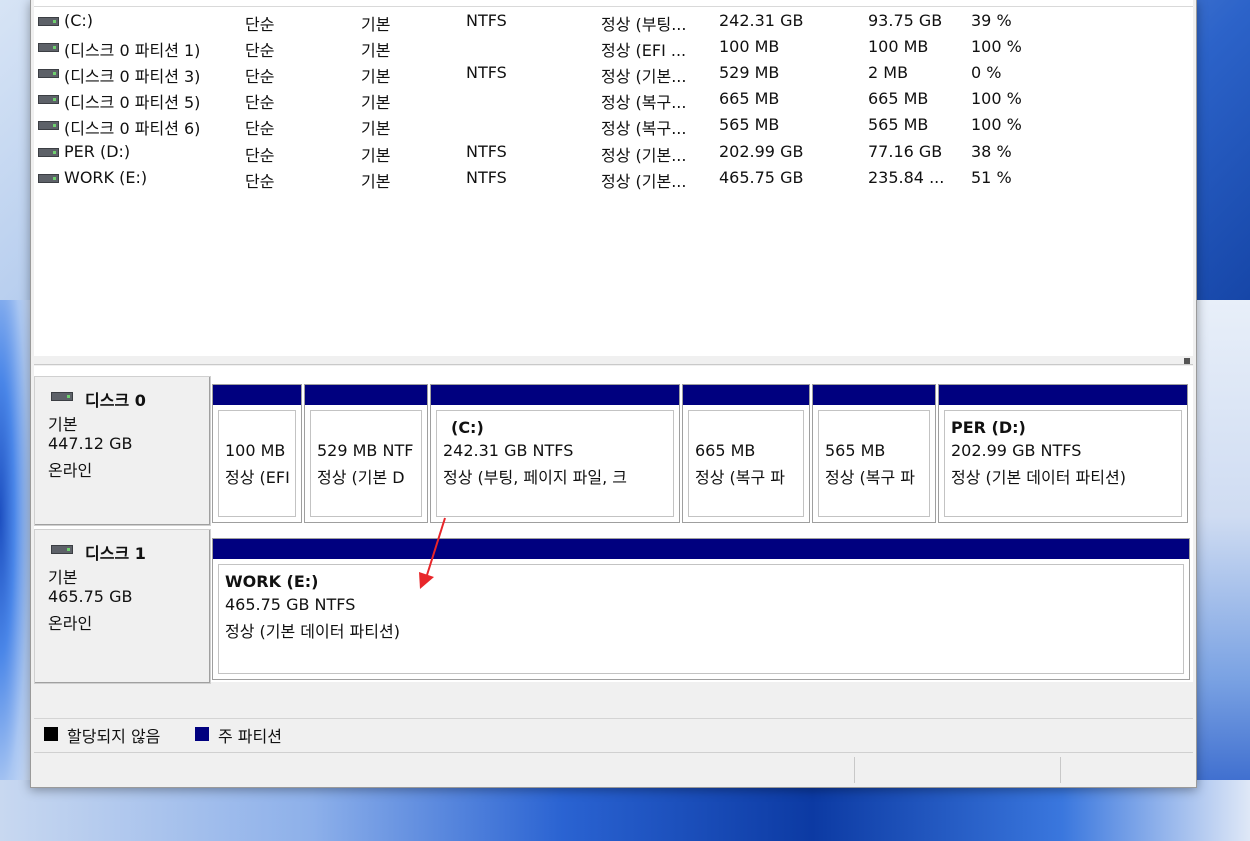 The width and height of the screenshot is (1250, 841). What do you see at coordinates (761, 151) in the screenshot?
I see `volume-capacity: 202.99 GB` at bounding box center [761, 151].